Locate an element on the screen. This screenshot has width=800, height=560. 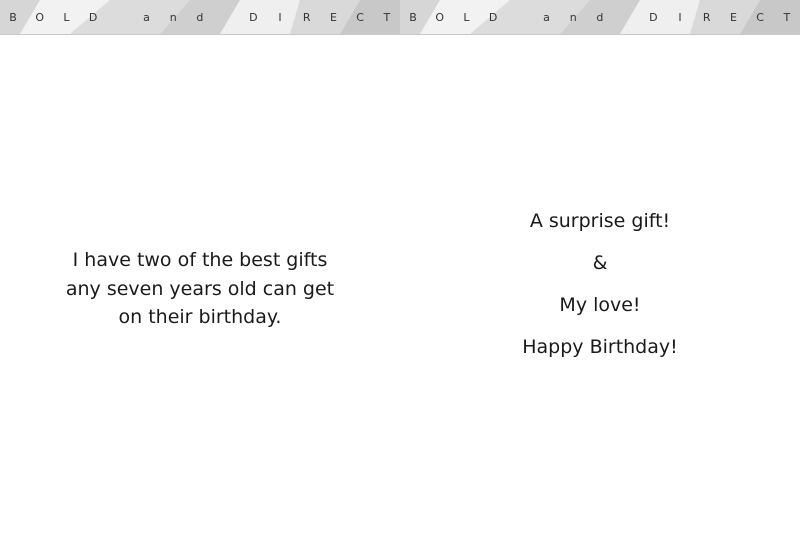
banner-left: B O L D a n d D I R E C T is located at coordinates (200, 17).